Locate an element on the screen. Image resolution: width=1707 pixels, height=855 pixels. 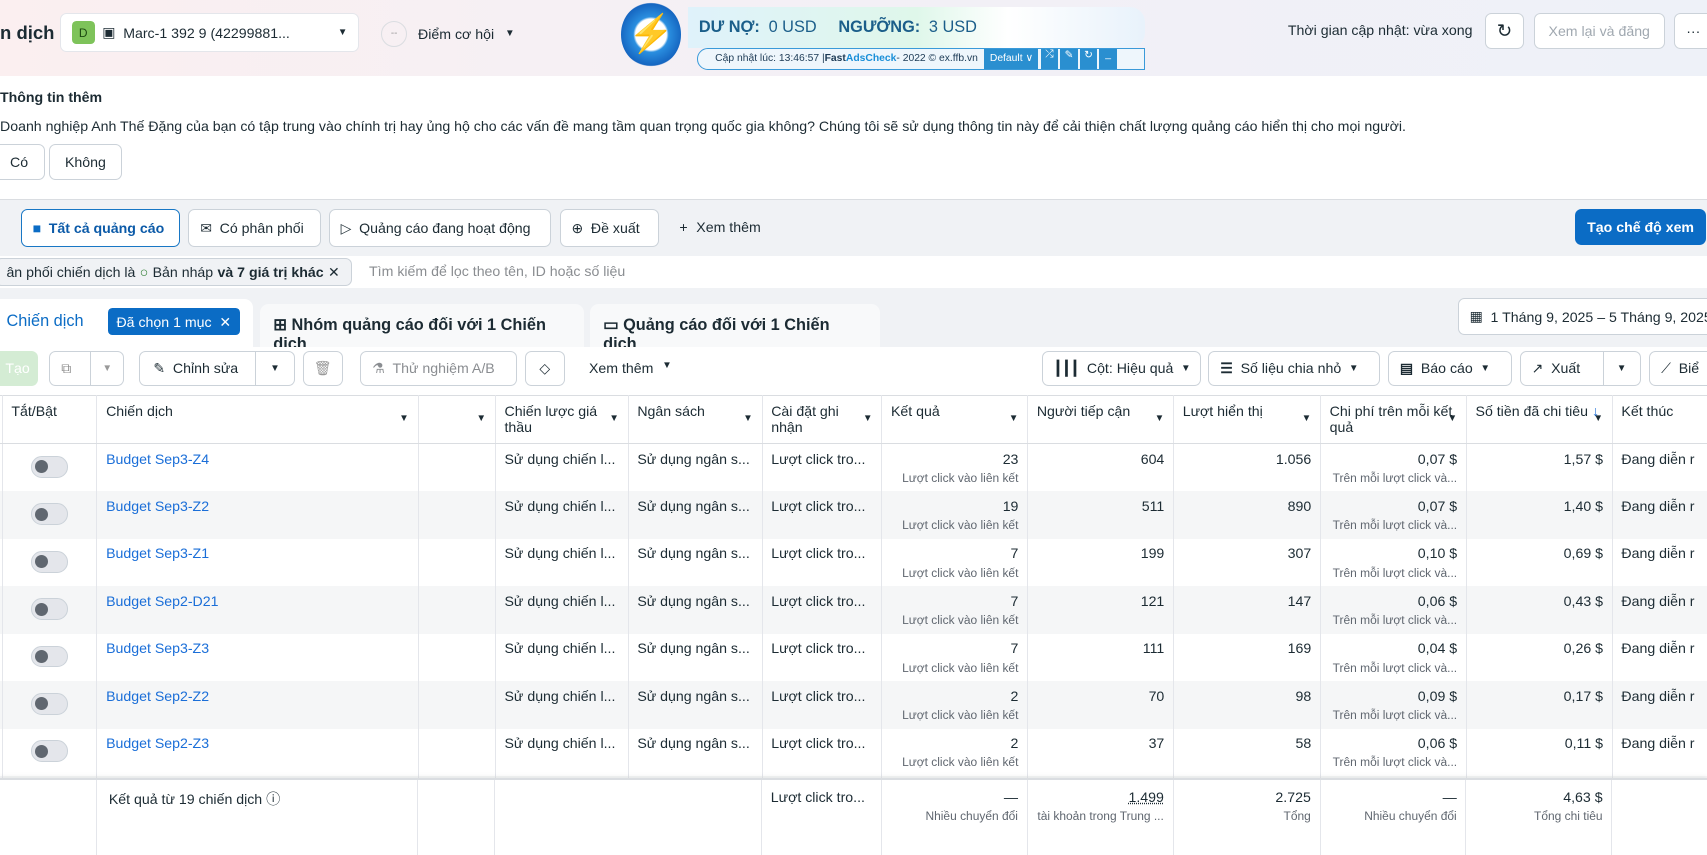
column-header: Cài đặt ghi nhận ▼ is located at coordinates (822, 420).